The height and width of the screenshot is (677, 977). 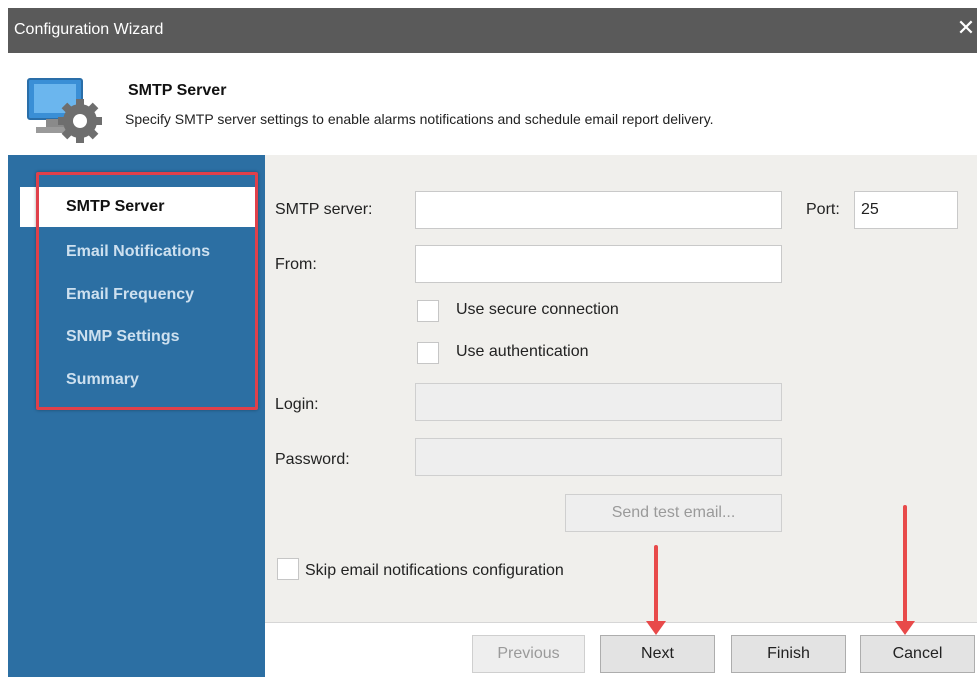 I want to click on sidebar-item-summary: Summary, so click(x=138, y=380).